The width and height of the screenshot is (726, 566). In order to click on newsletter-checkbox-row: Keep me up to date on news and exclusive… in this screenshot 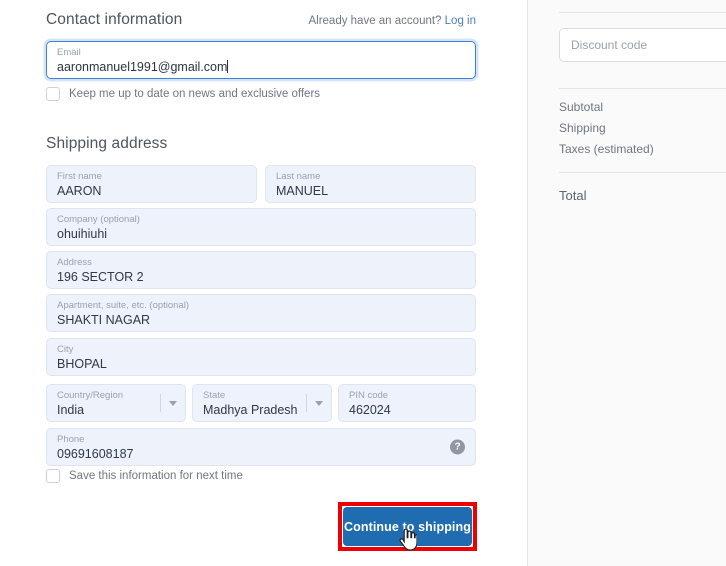, I will do `click(183, 94)`.